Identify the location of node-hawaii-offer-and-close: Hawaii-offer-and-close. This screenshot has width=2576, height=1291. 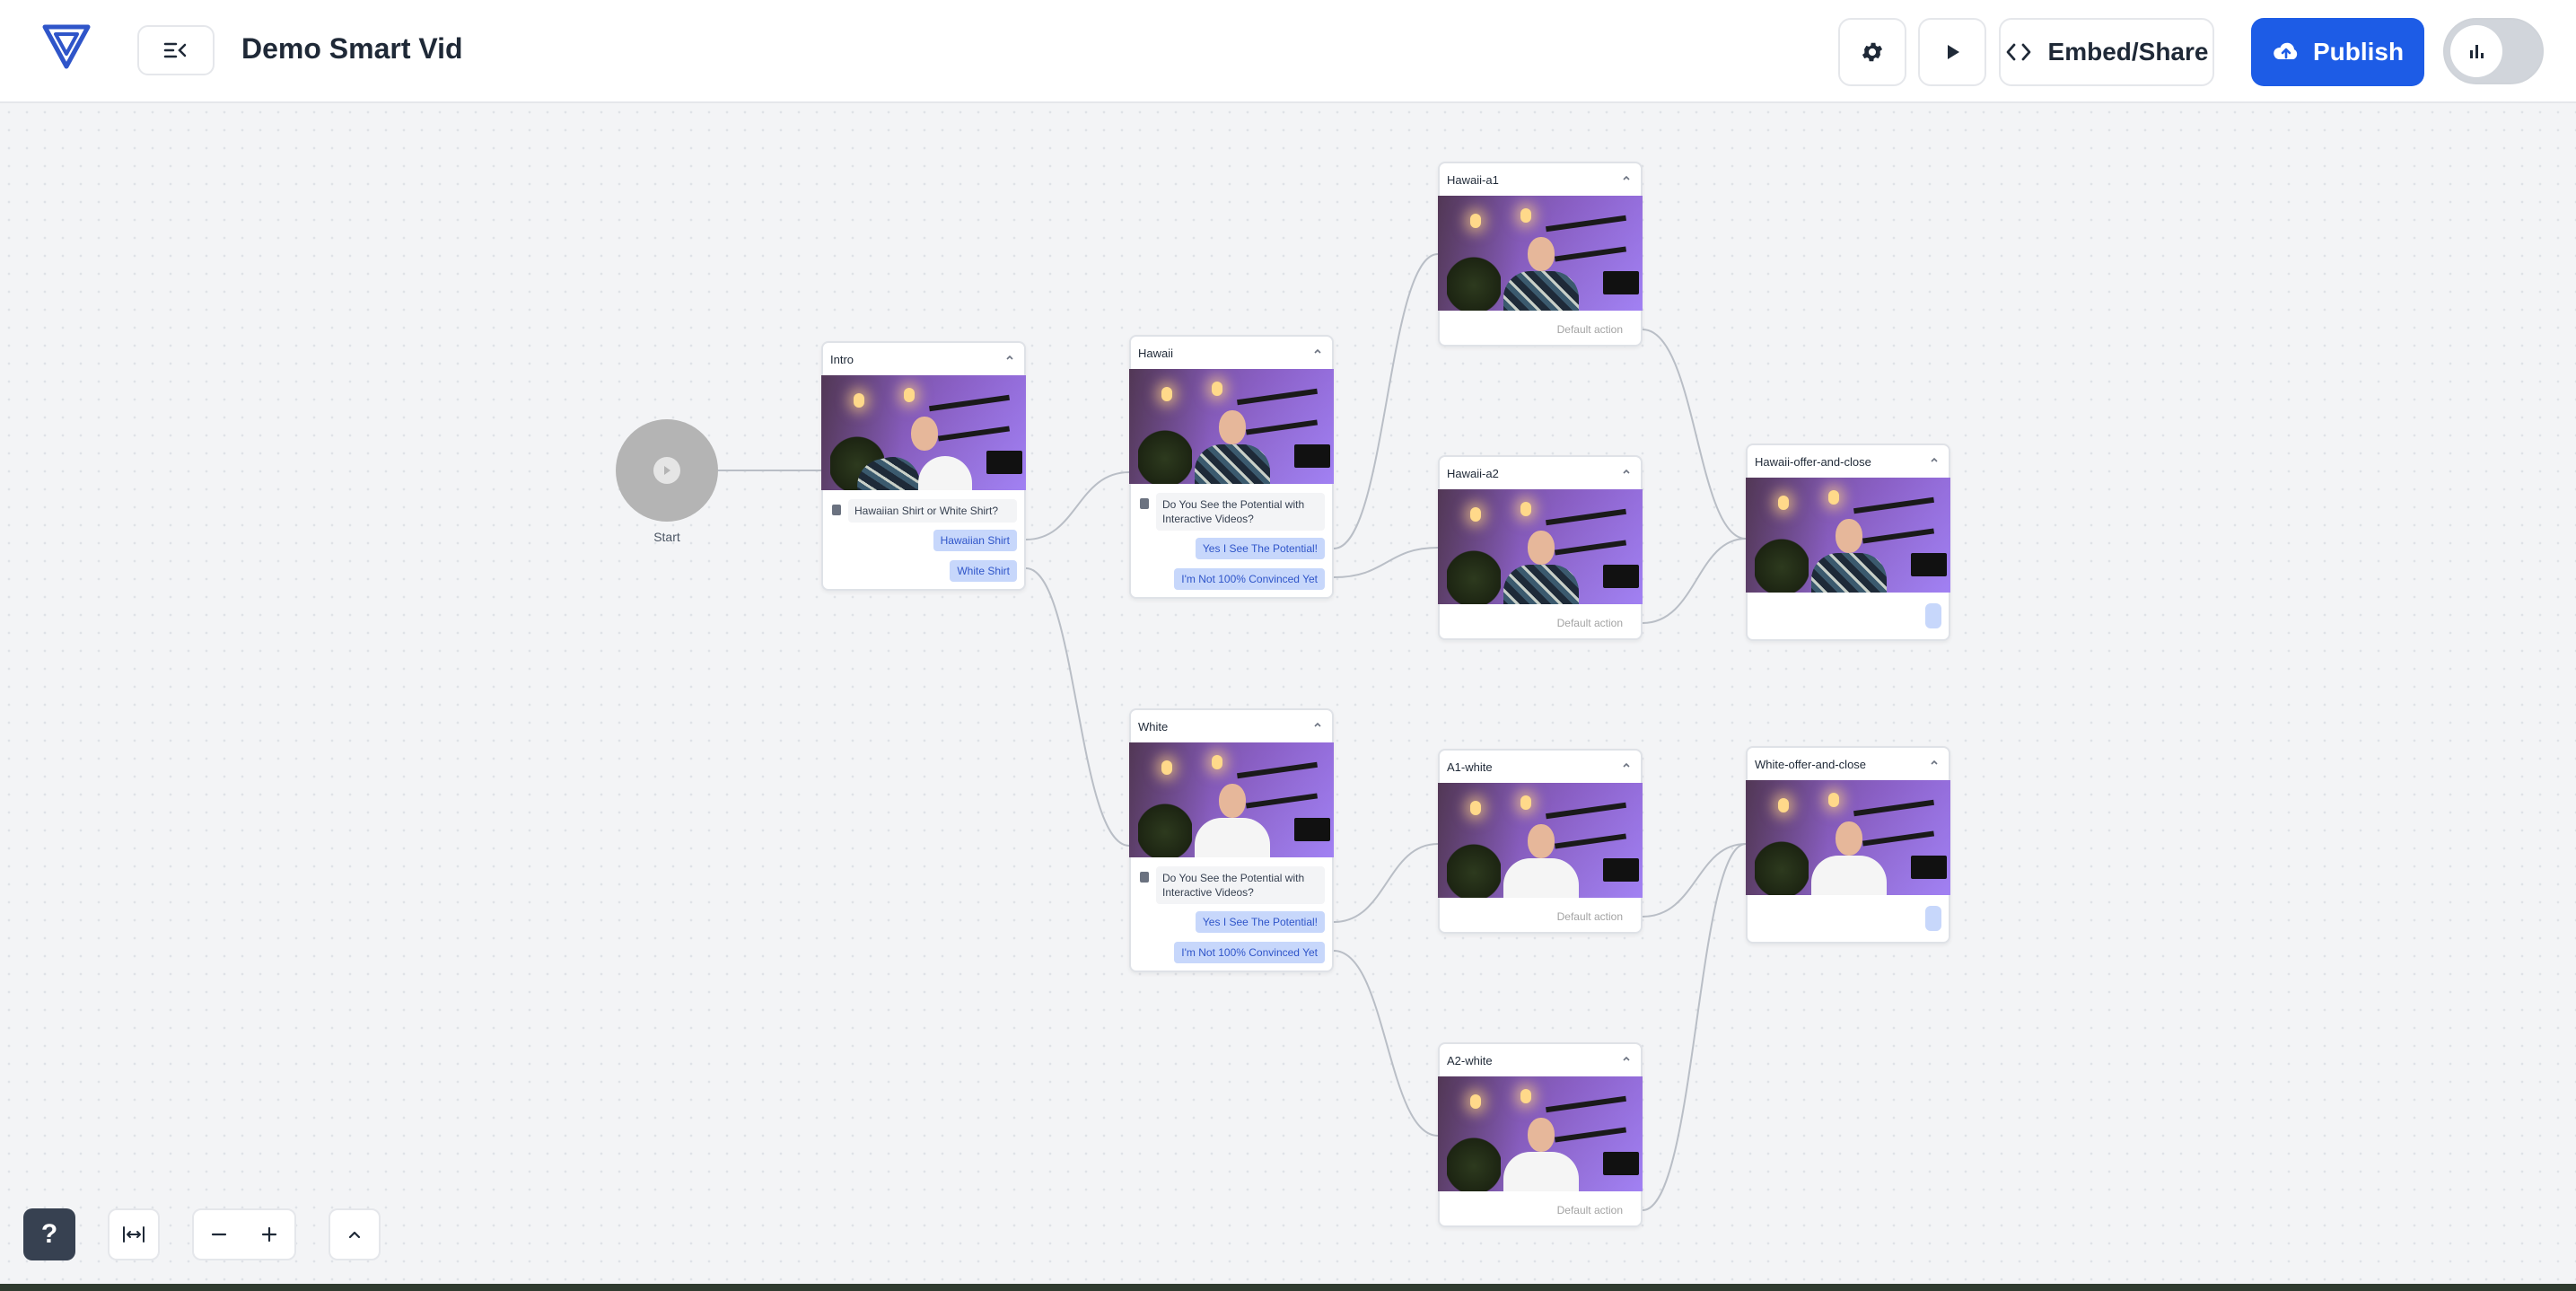
(1848, 542).